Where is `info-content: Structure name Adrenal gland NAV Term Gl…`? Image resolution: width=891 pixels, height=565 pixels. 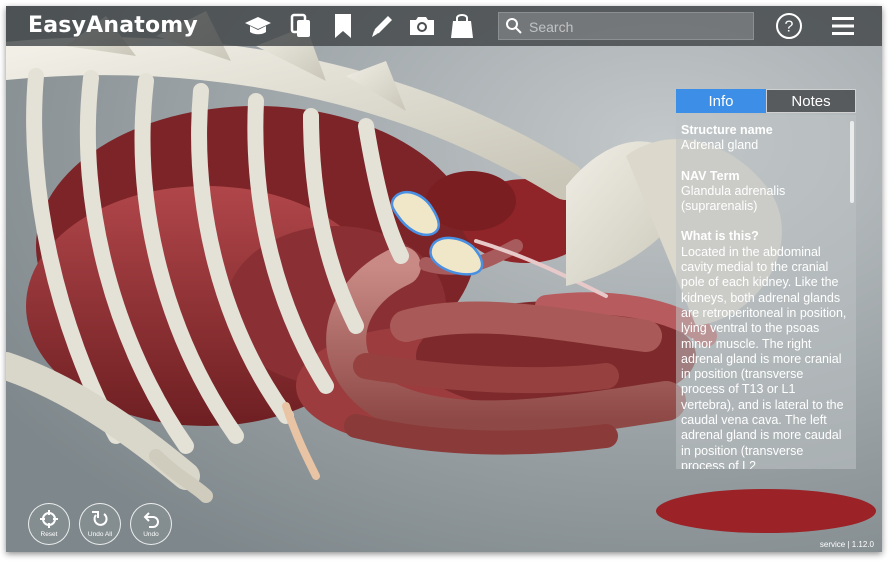 info-content: Structure name Adrenal gland NAV Term Gl… is located at coordinates (764, 296).